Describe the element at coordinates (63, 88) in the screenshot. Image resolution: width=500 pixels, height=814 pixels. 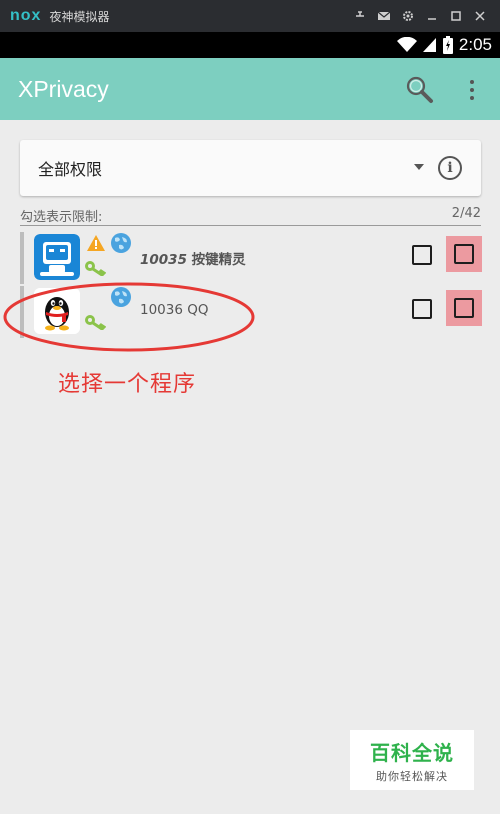
I see `app-title: XPrivacy` at that location.